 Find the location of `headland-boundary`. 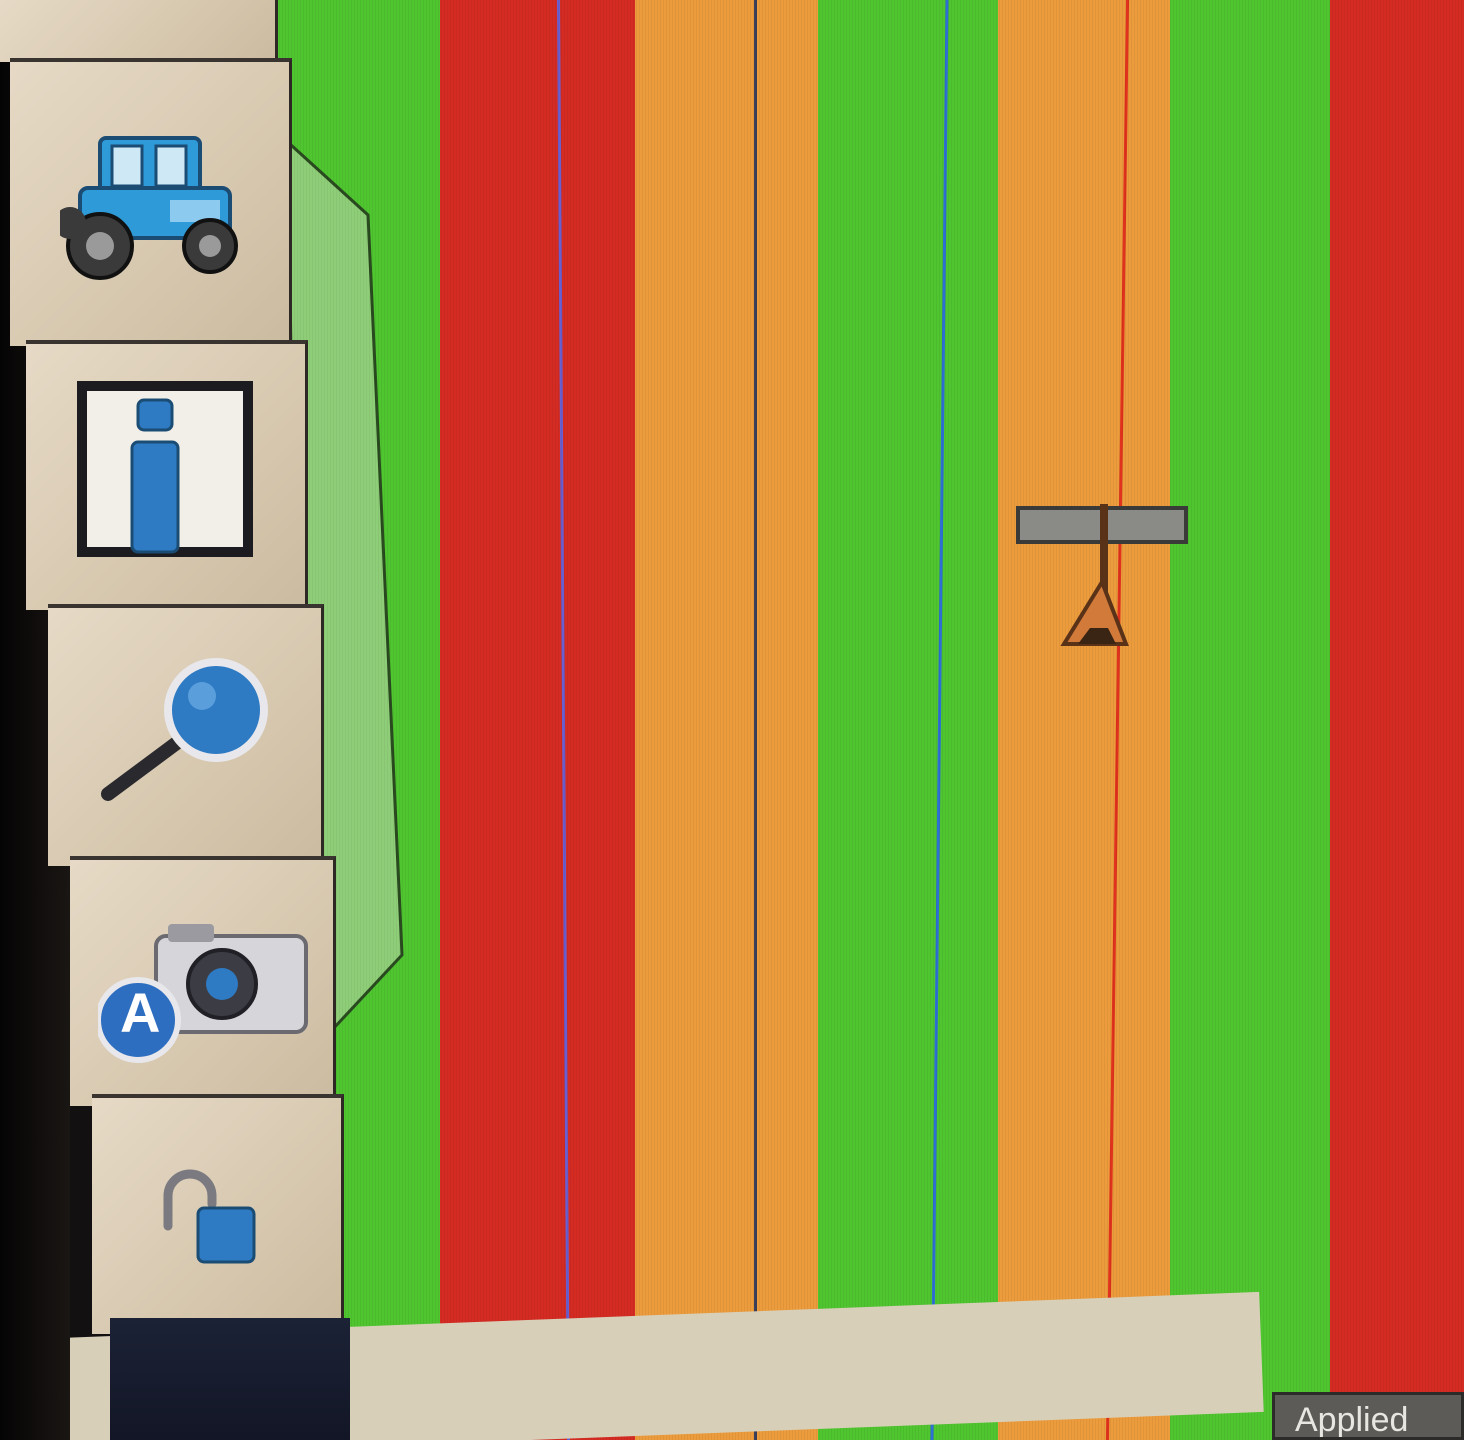

headland-boundary is located at coordinates (340, 582).